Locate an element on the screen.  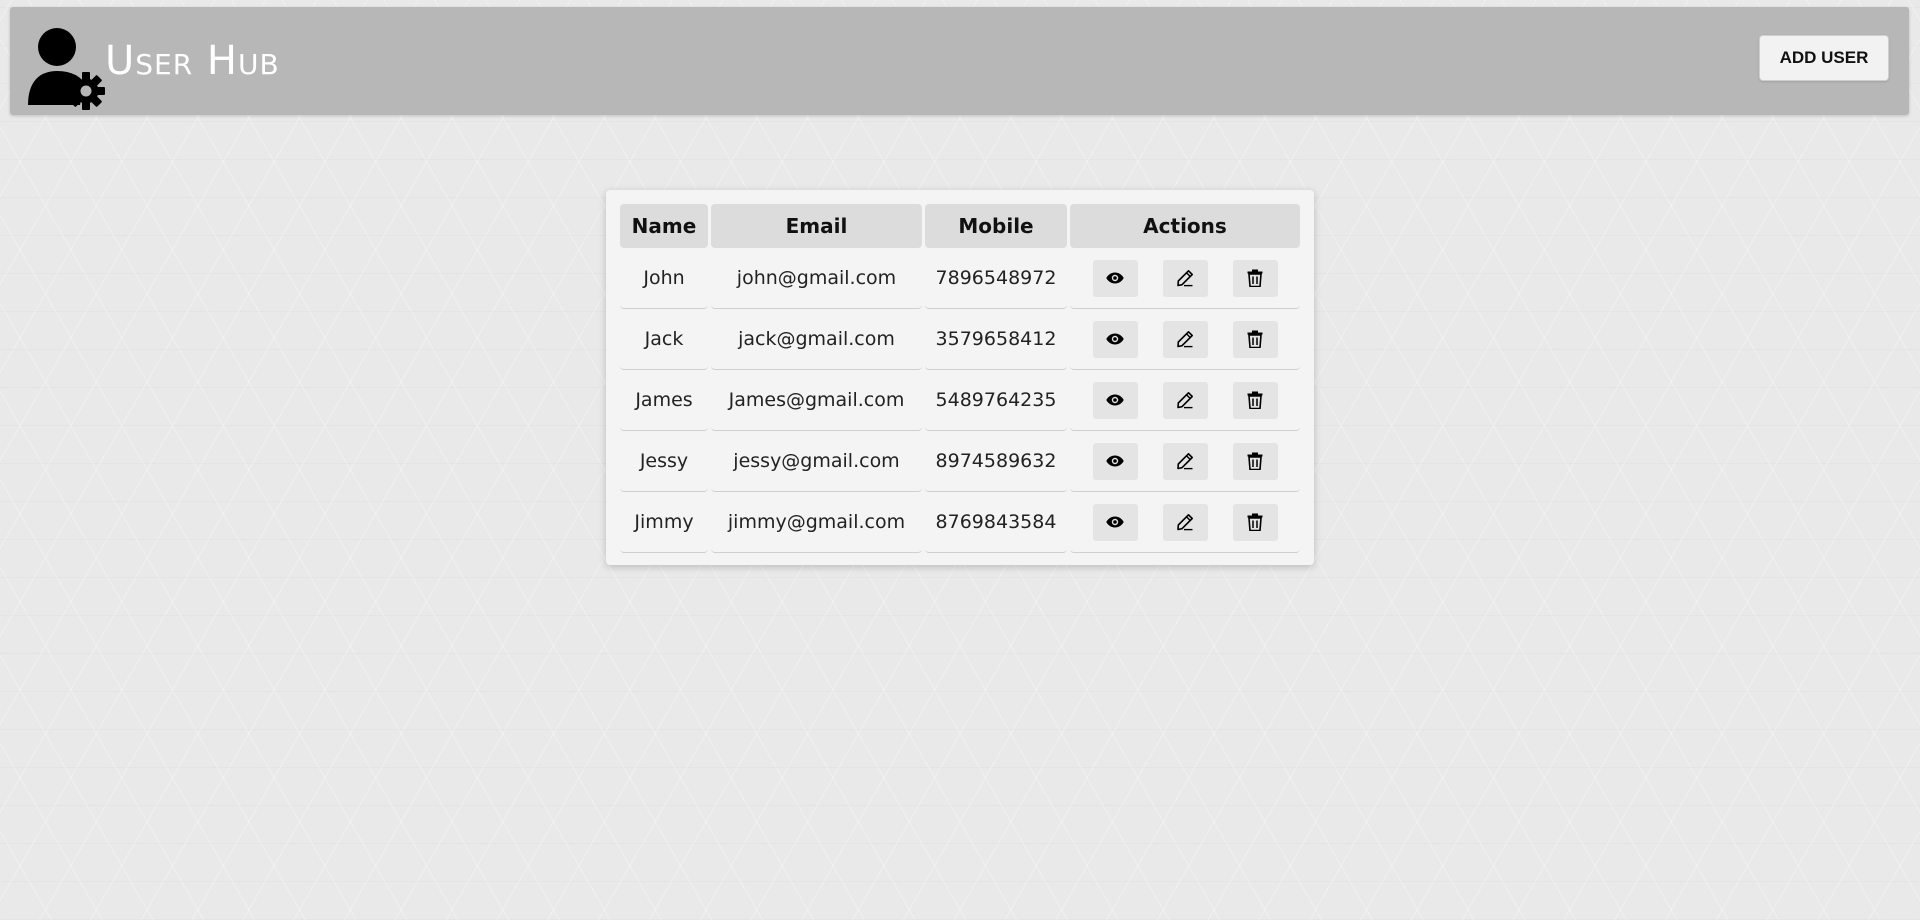
table-row: James James@gmail.com 5489764235 is located at coordinates (960, 400).